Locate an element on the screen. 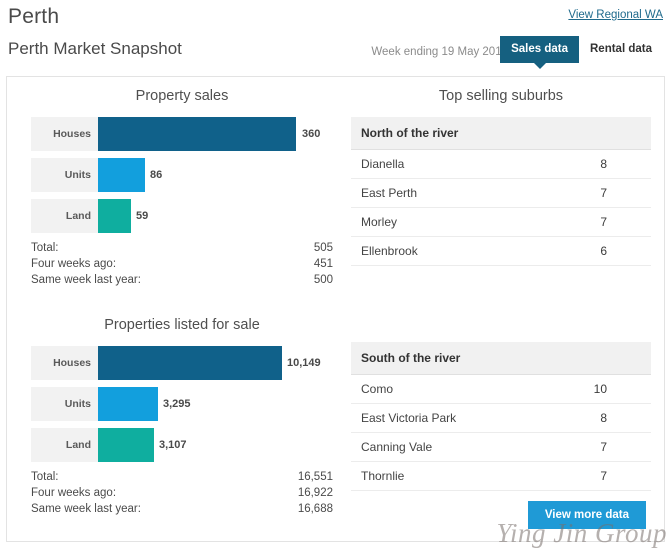  summary-row-four-weeks-listed: Four weeks ago: 16,922 is located at coordinates (182, 493).